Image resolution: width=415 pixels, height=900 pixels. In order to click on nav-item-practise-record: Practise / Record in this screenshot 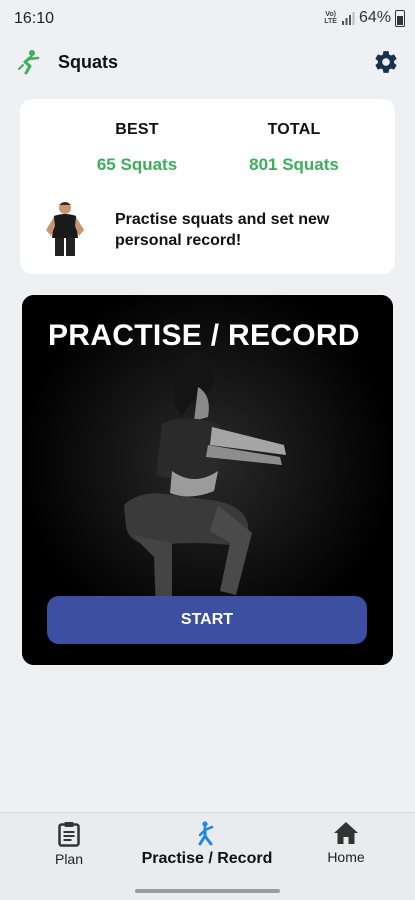, I will do `click(207, 844)`.